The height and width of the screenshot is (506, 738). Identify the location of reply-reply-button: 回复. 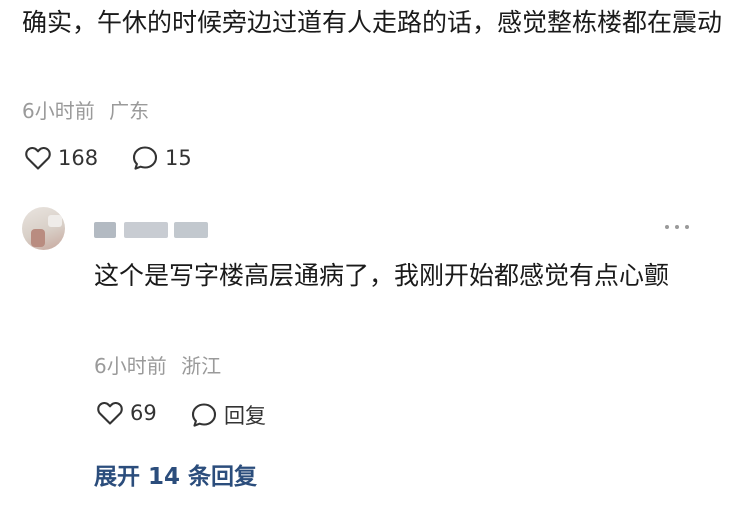
(228, 415).